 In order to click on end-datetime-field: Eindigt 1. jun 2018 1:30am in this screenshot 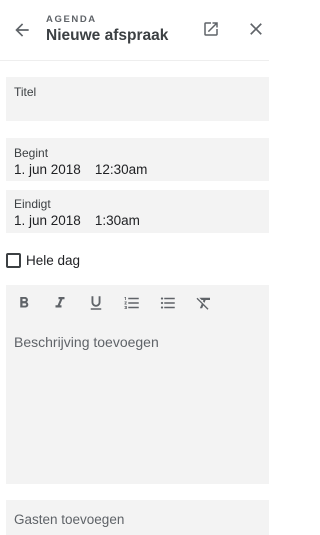, I will do `click(137, 211)`.